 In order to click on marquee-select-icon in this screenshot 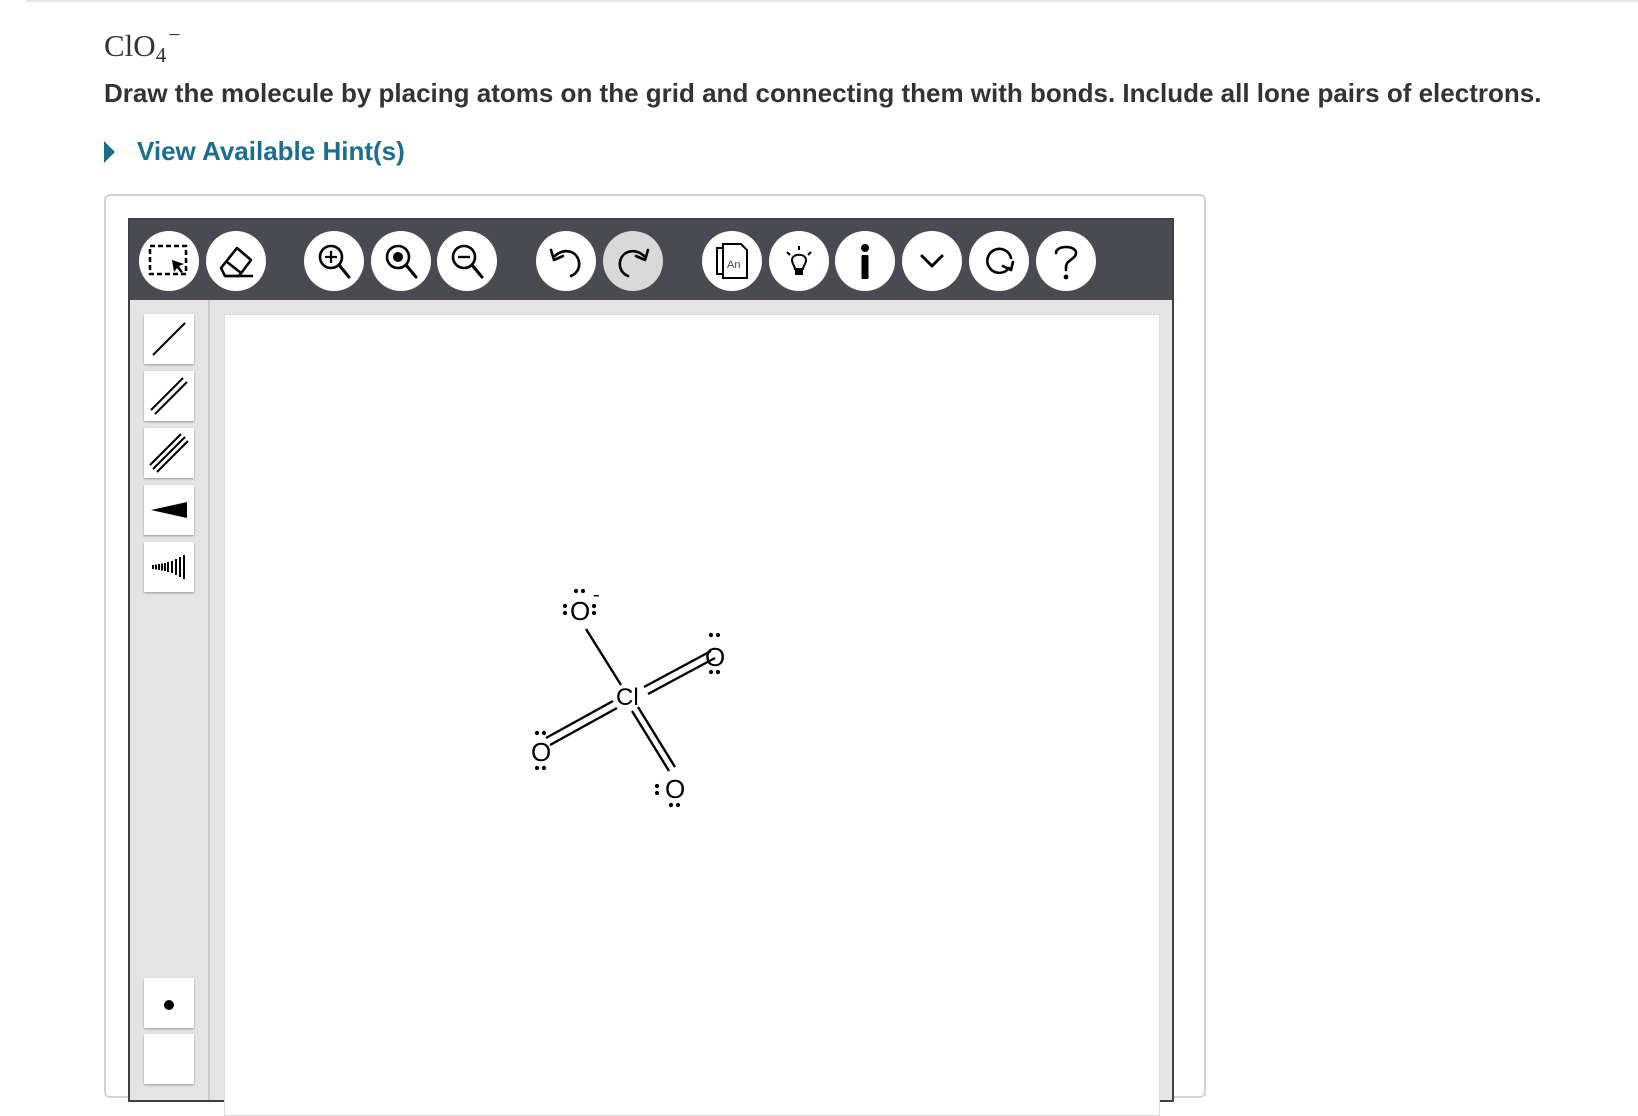, I will do `click(168, 260)`.